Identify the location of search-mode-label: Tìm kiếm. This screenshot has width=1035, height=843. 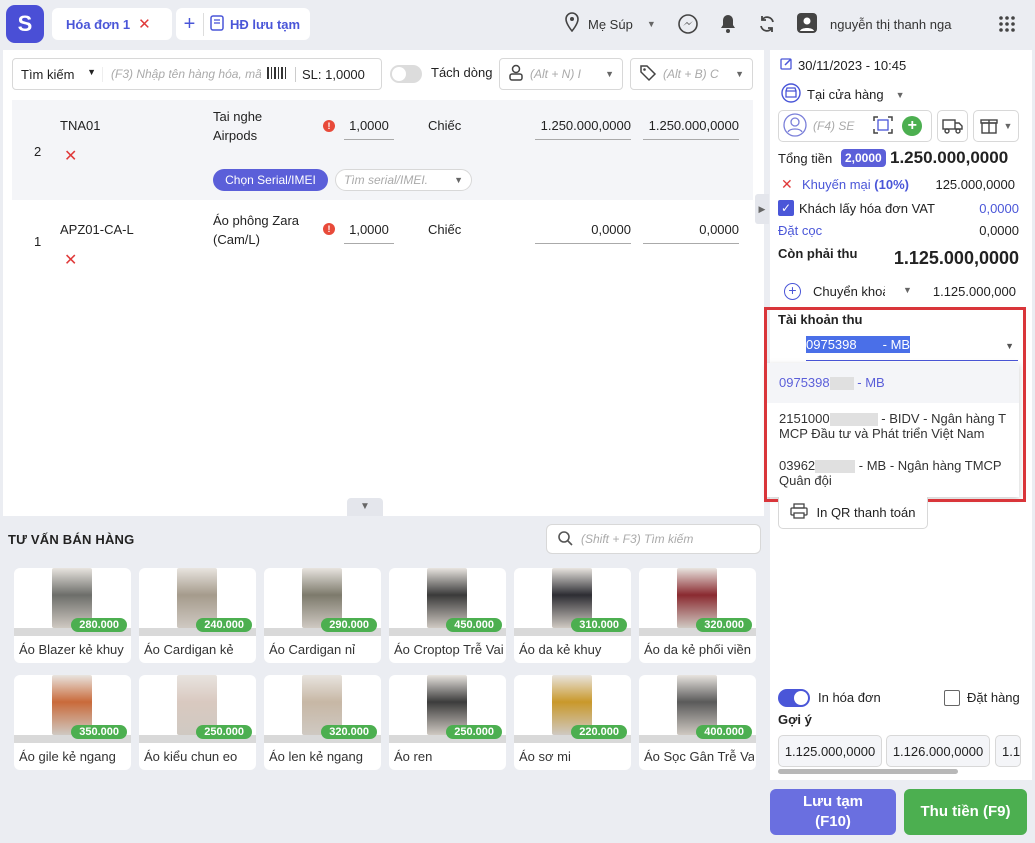
(48, 74).